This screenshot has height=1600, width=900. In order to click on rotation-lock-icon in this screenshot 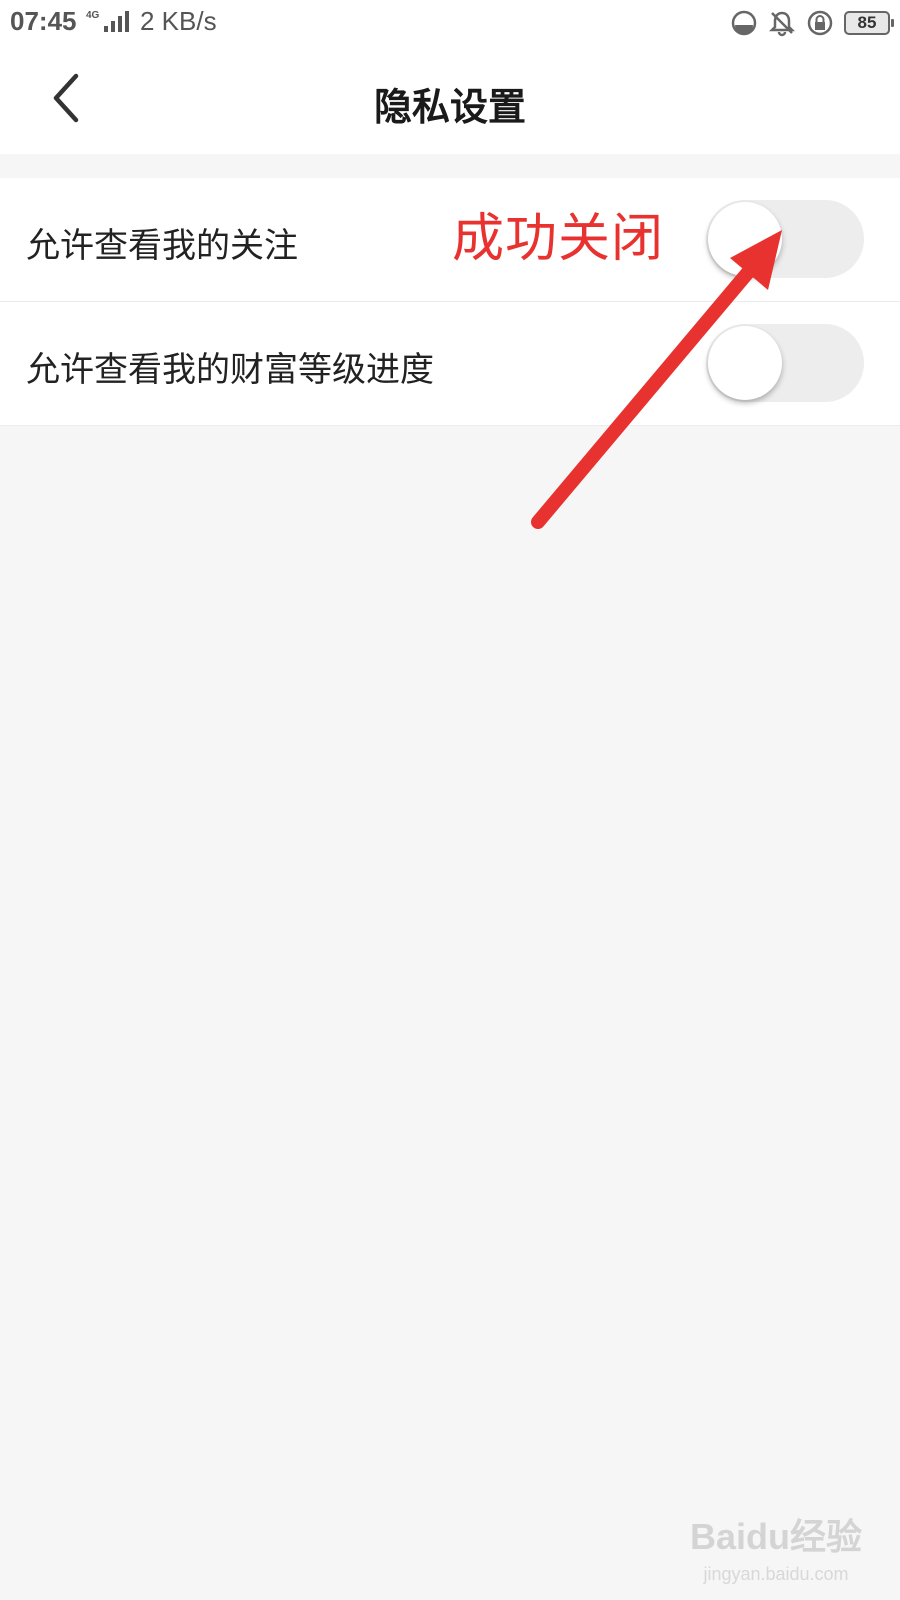, I will do `click(820, 23)`.